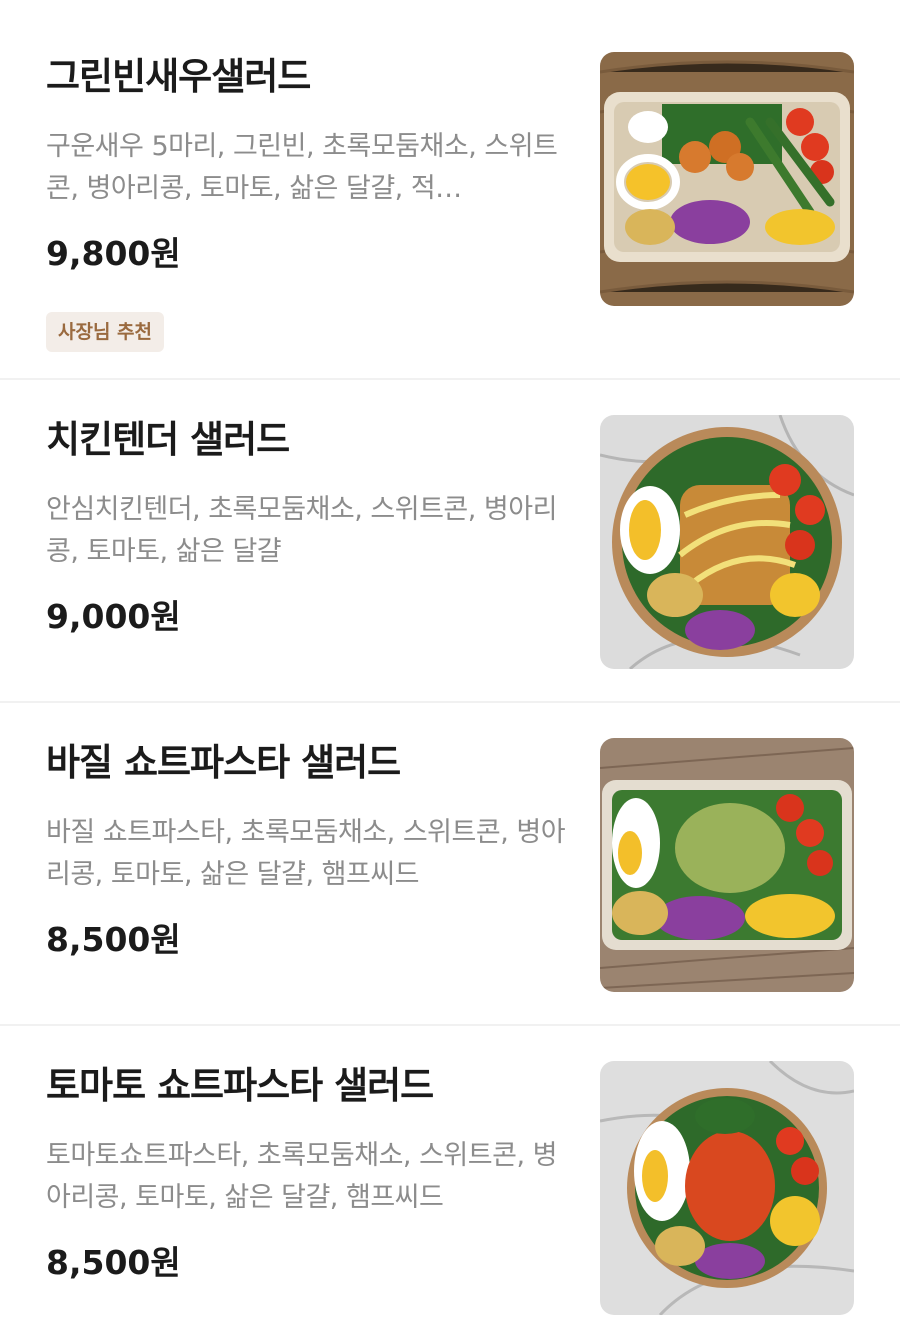  What do you see at coordinates (105, 332) in the screenshot?
I see `owner-recommend-badge: 사장님 추천` at bounding box center [105, 332].